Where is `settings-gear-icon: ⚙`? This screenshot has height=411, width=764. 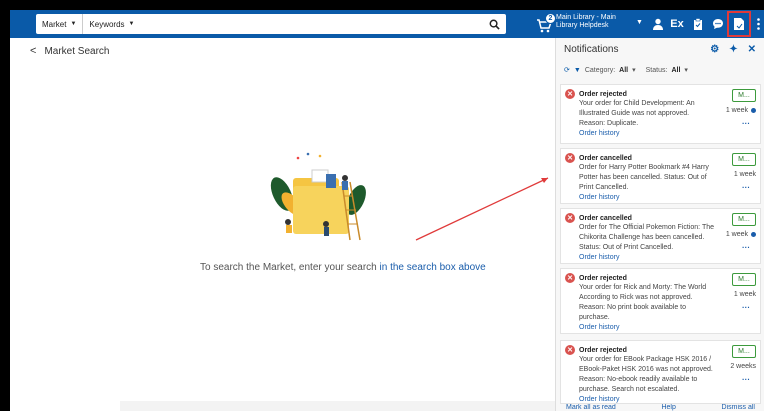
settings-gear-icon: ⚙ is located at coordinates (714, 49).